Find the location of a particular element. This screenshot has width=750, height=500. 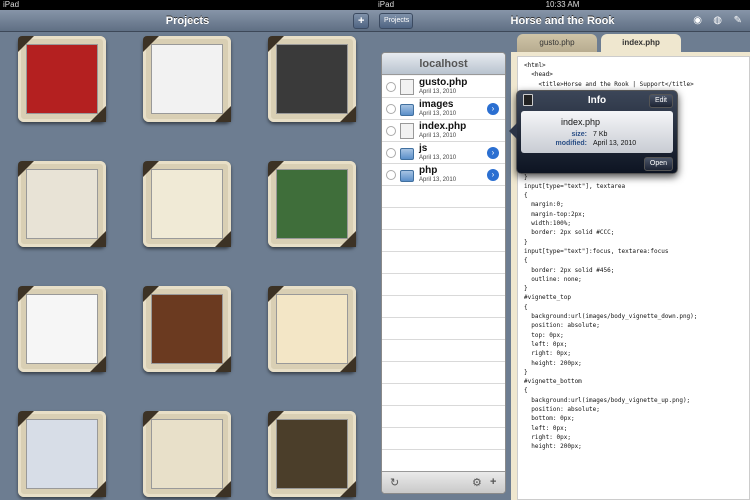

wrench-icon: ✎ is located at coordinates (738, 20).